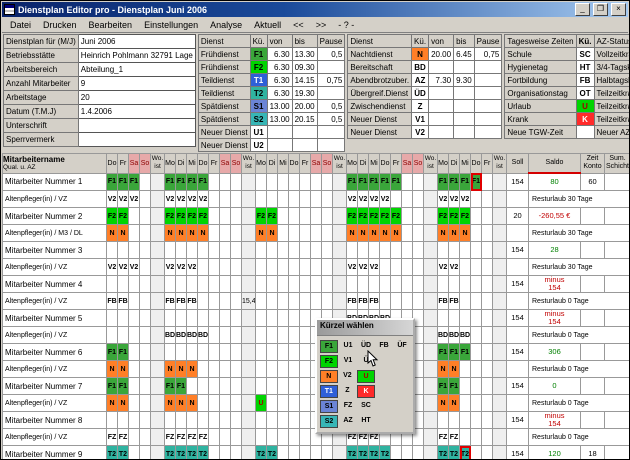 This screenshot has width=630, height=460. What do you see at coordinates (331, 54) in the screenshot?
I see `dienst-pause: 0,5` at bounding box center [331, 54].